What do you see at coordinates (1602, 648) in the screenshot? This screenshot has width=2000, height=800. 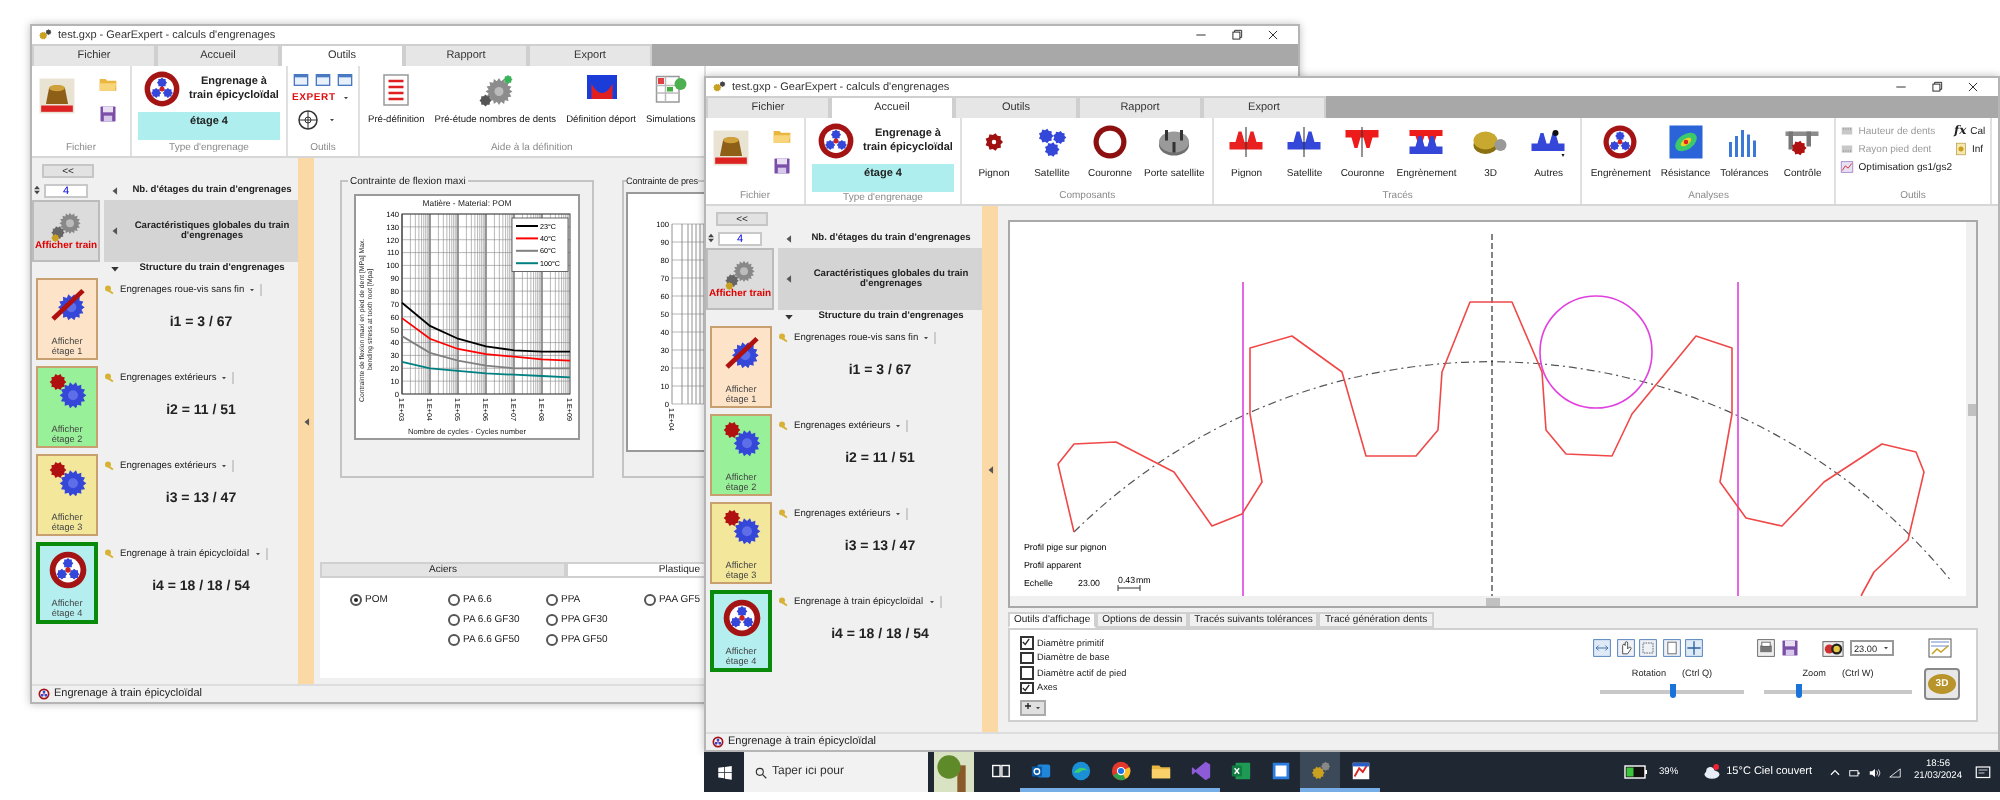 I see `fit-view-icon` at bounding box center [1602, 648].